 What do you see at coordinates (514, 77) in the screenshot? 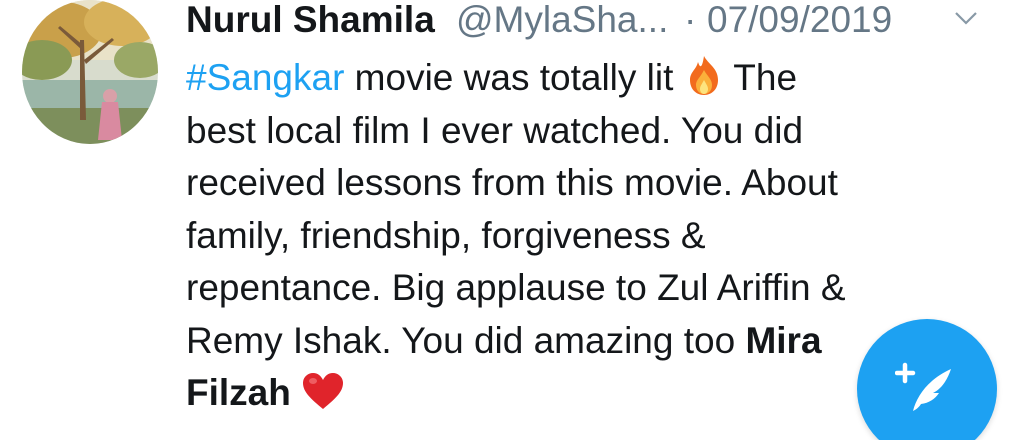
I see `text-segment: movie was totally lit` at bounding box center [514, 77].